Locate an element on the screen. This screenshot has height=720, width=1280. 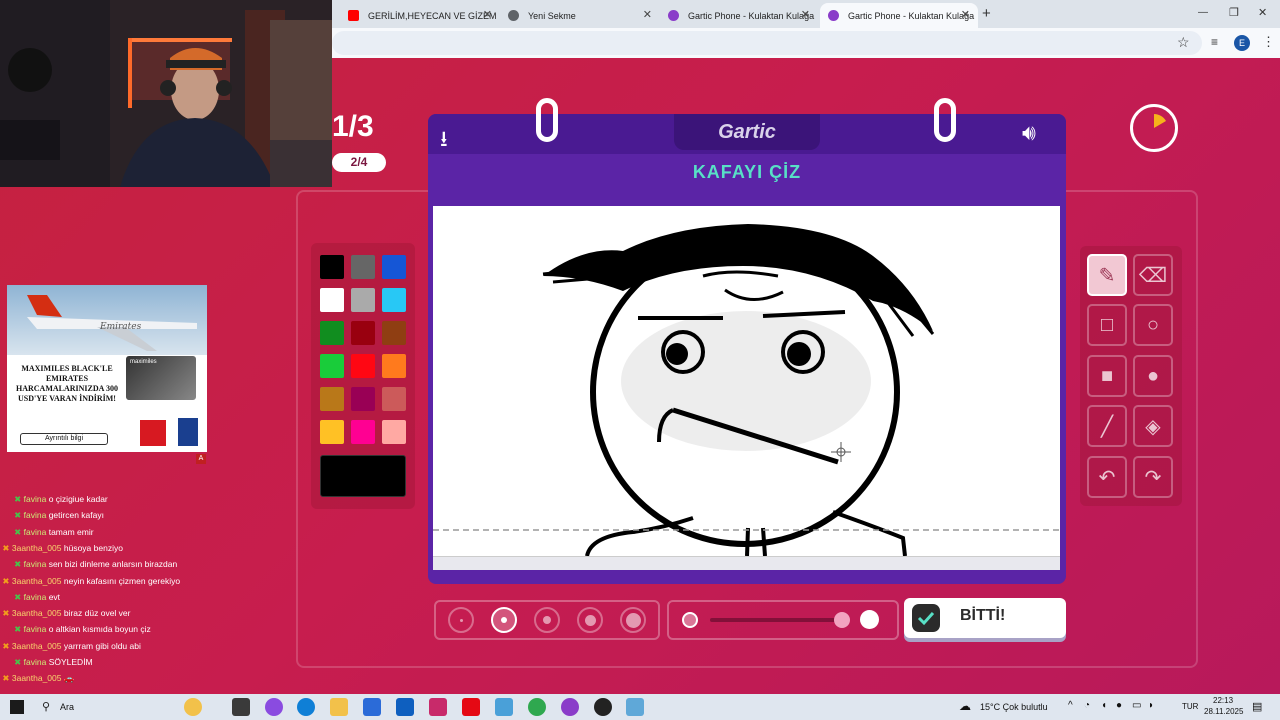
tab-gartic-1: Gartic Phone - Kulaktan Kulağa ✕ is located at coordinates (739, 15).